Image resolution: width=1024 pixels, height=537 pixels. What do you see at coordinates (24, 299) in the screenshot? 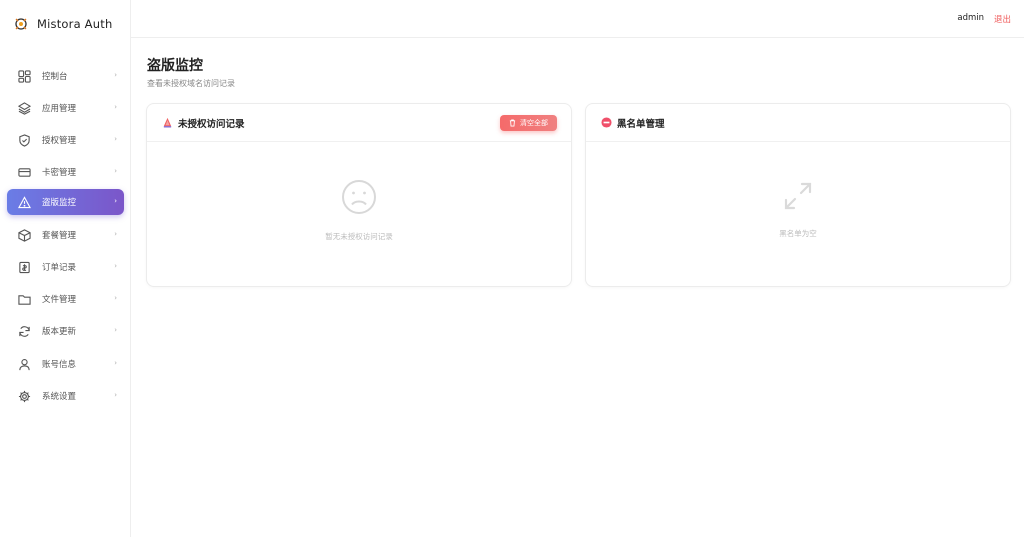
I see `folder-icon` at bounding box center [24, 299].